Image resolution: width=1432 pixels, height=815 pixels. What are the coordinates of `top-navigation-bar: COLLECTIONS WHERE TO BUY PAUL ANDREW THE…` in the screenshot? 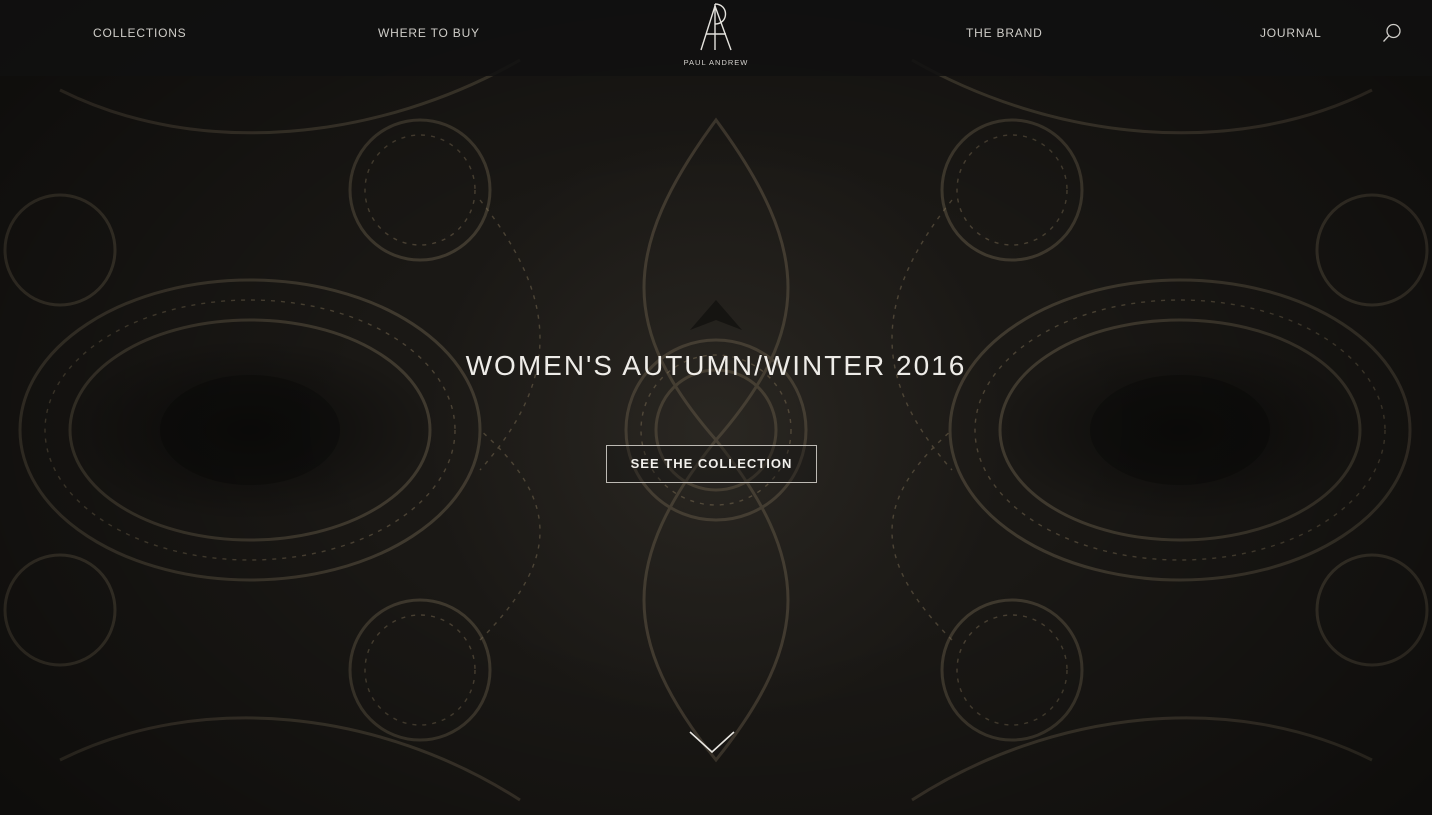 It's located at (716, 38).